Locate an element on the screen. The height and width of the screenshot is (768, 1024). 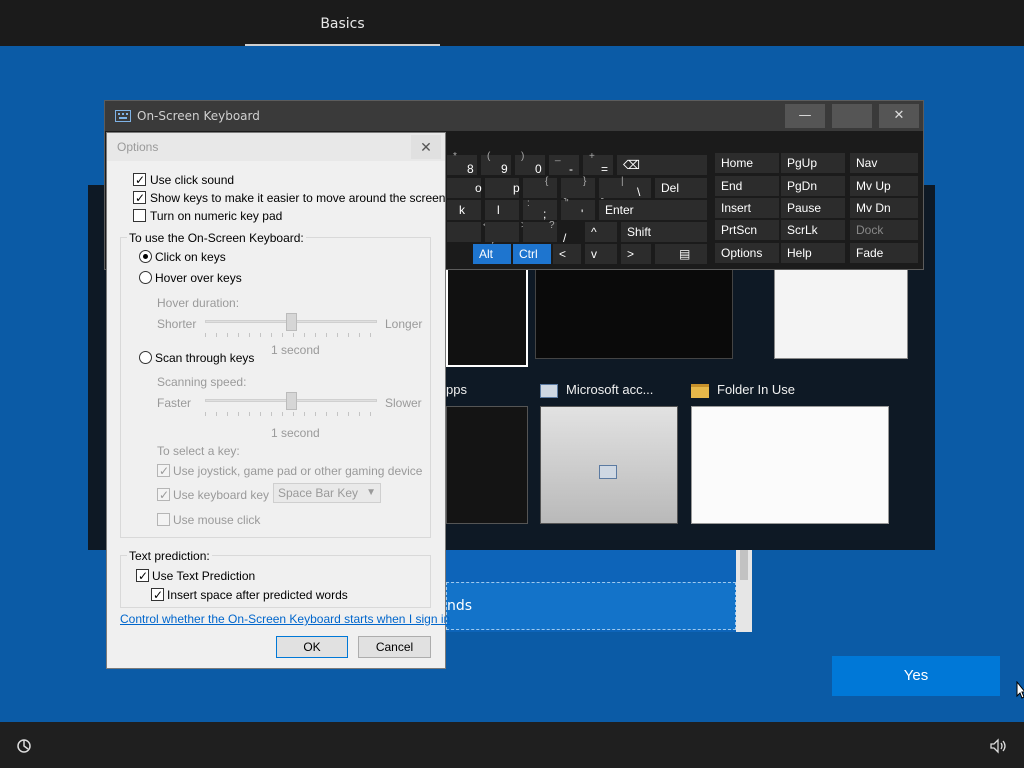
hover-duration-label: Hover duration: is located at coordinates (198, 303).